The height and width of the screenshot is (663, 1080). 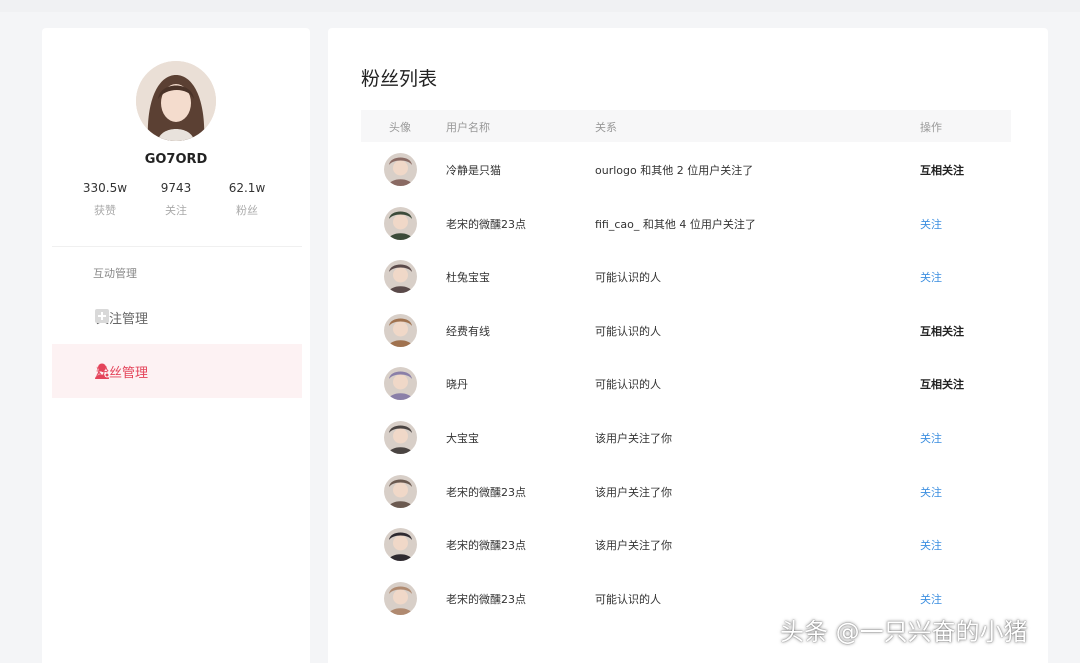 What do you see at coordinates (457, 384) in the screenshot?
I see `user-name: 晓丹` at bounding box center [457, 384].